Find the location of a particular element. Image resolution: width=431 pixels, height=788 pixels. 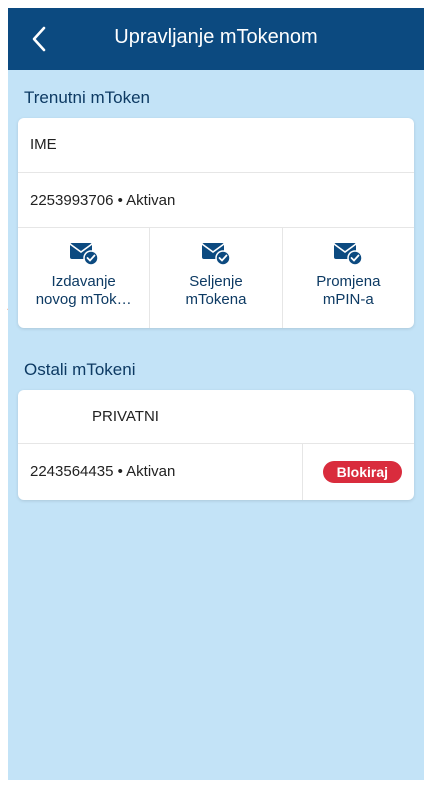

back-button is located at coordinates (39, 39).